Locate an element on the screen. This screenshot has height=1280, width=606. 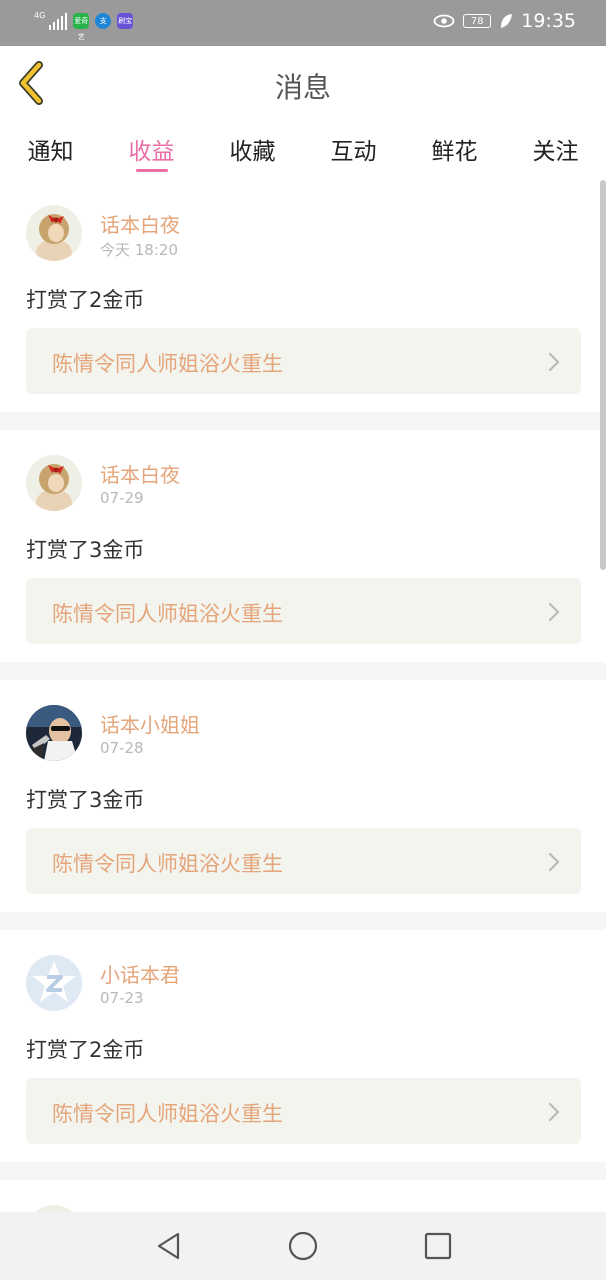
tab-flowers: 鲜花 is located at coordinates (454, 149).